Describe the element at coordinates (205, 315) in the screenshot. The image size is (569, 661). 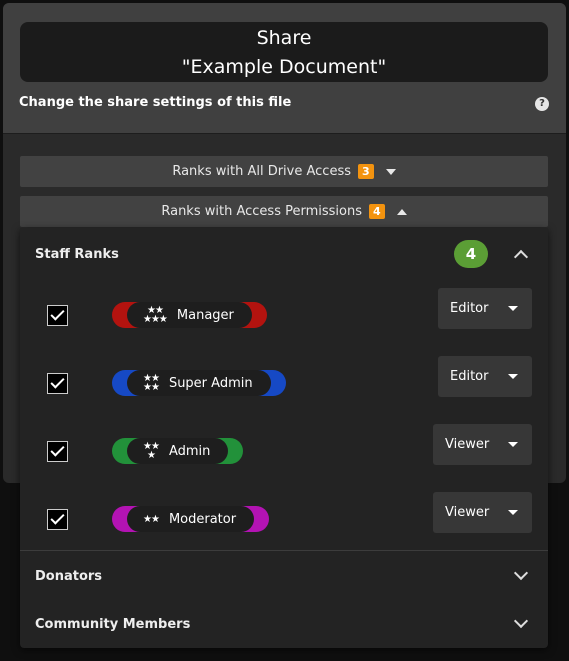
I see `rank-name: Manager` at that location.